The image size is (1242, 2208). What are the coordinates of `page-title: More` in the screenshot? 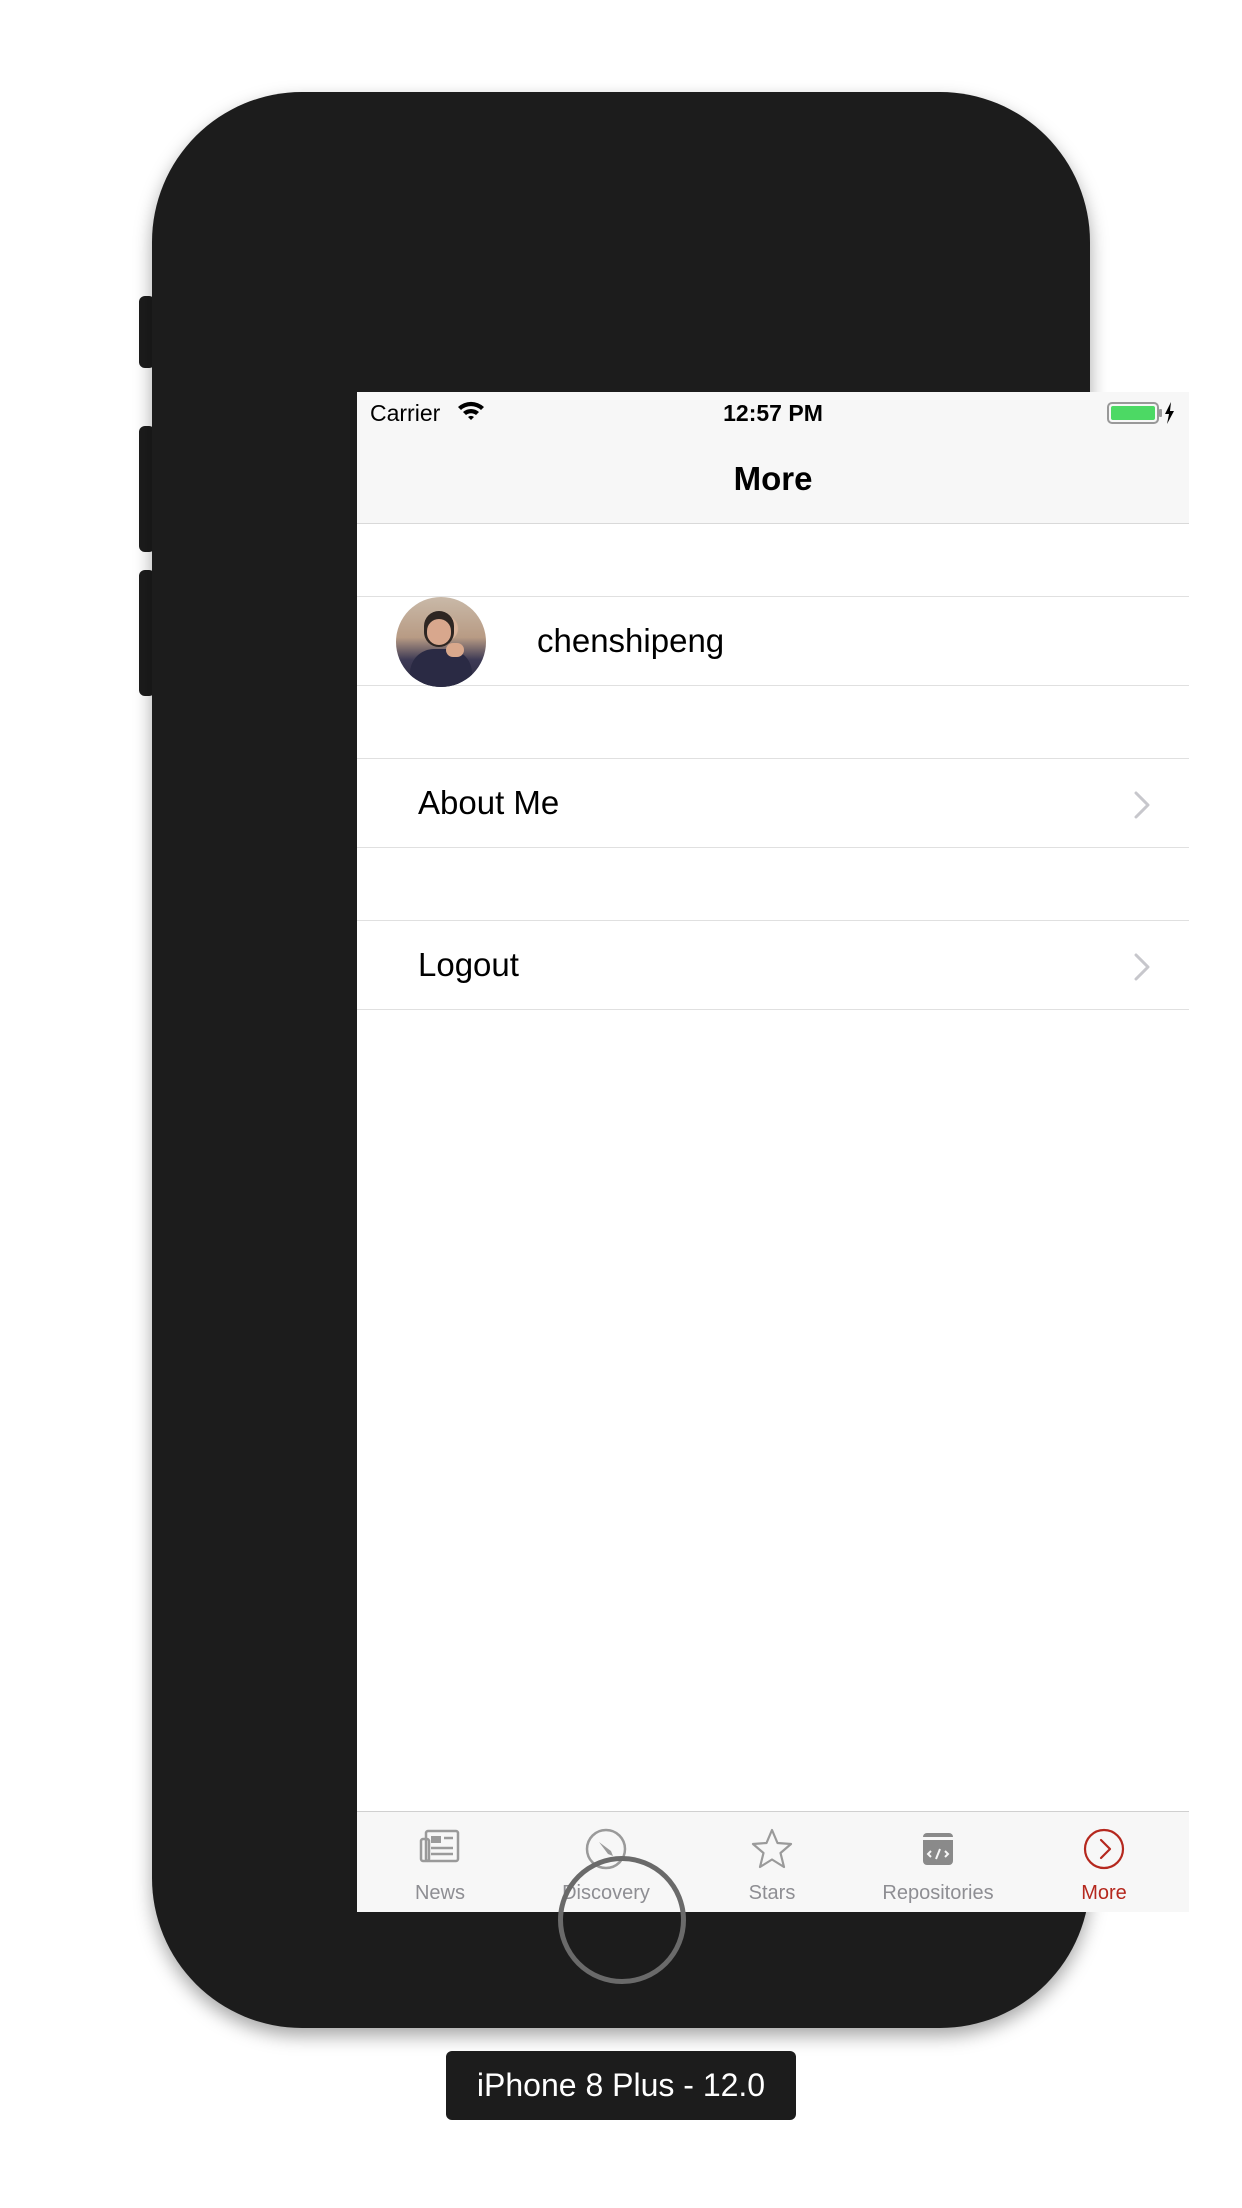 It's located at (773, 478).